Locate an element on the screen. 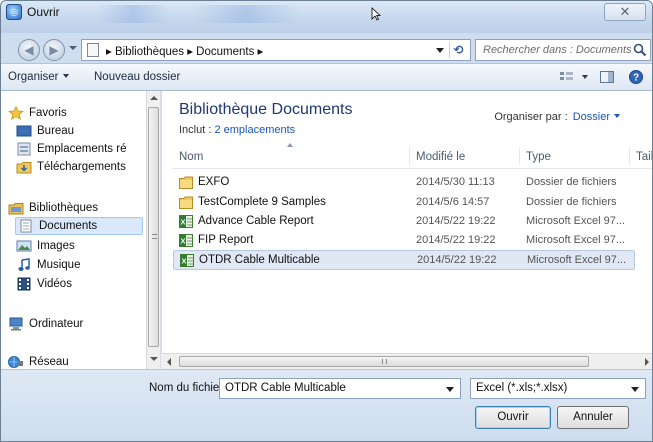  forward-arrow-icon: ▶ is located at coordinates (54, 50).